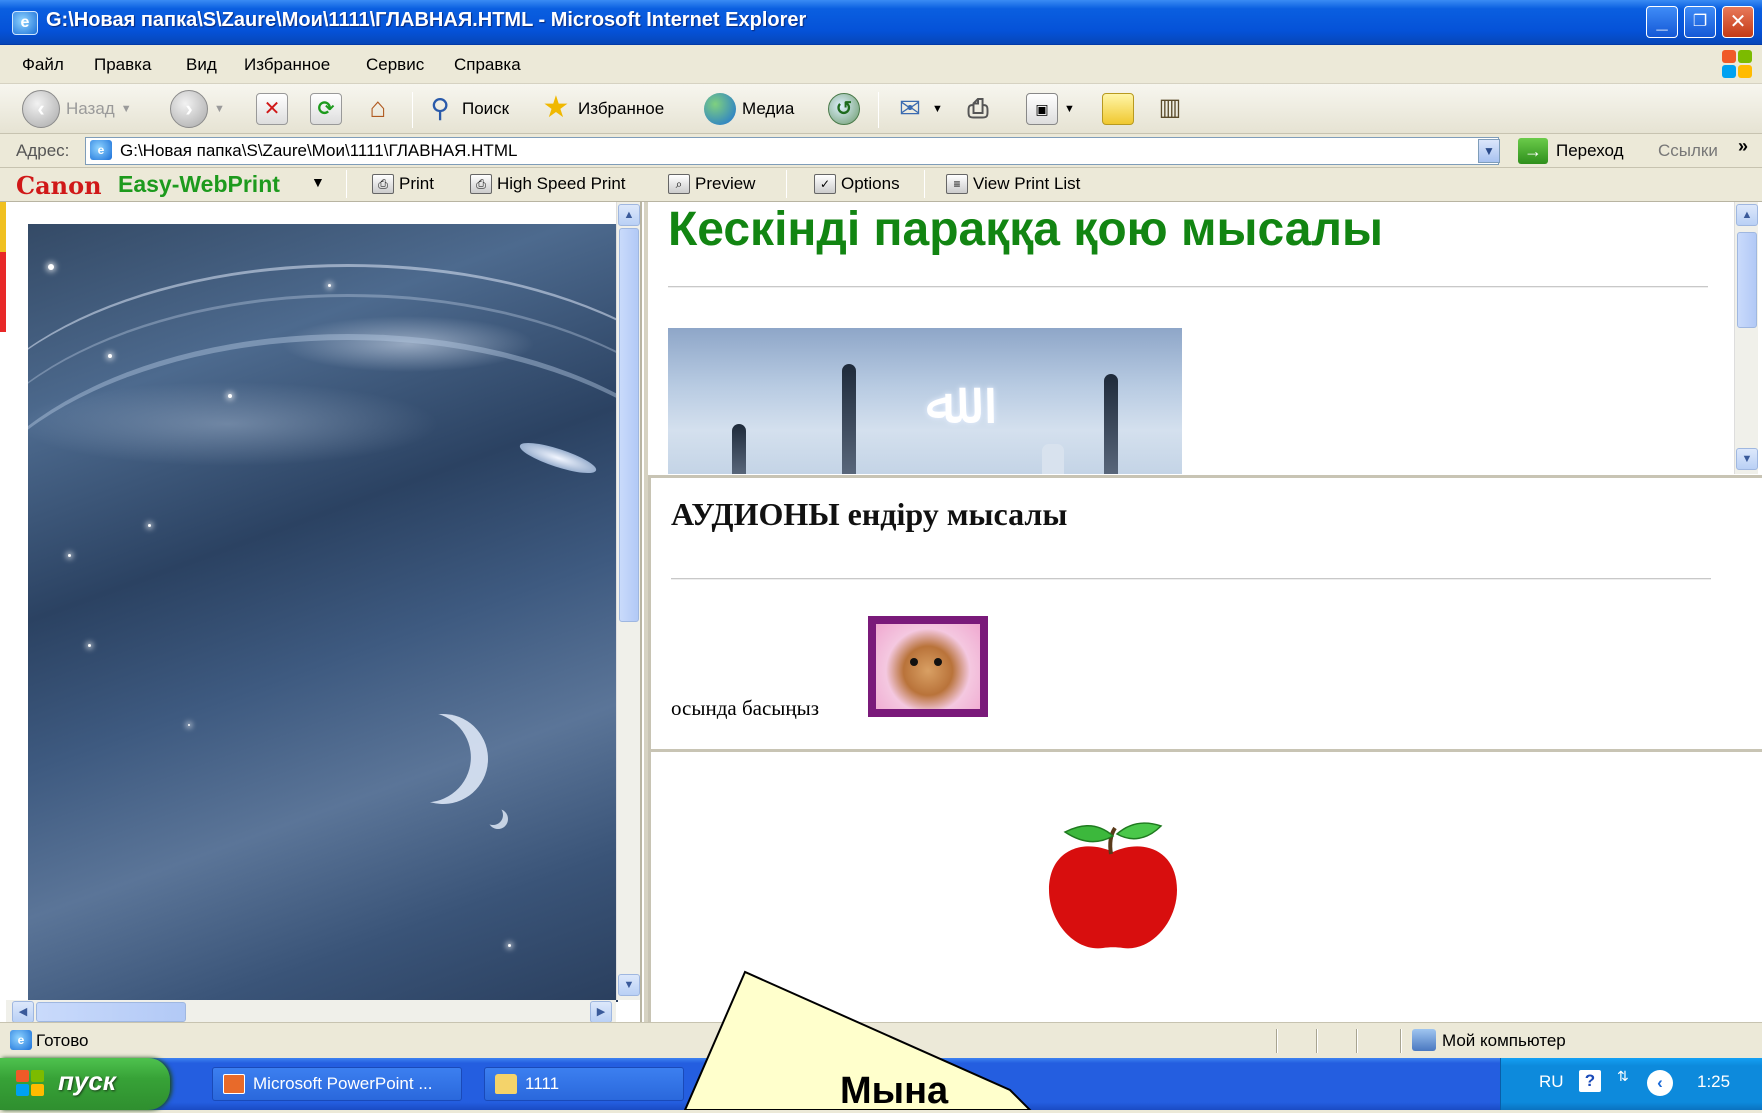  I want to click on links-button: Ссылки, so click(1688, 151).